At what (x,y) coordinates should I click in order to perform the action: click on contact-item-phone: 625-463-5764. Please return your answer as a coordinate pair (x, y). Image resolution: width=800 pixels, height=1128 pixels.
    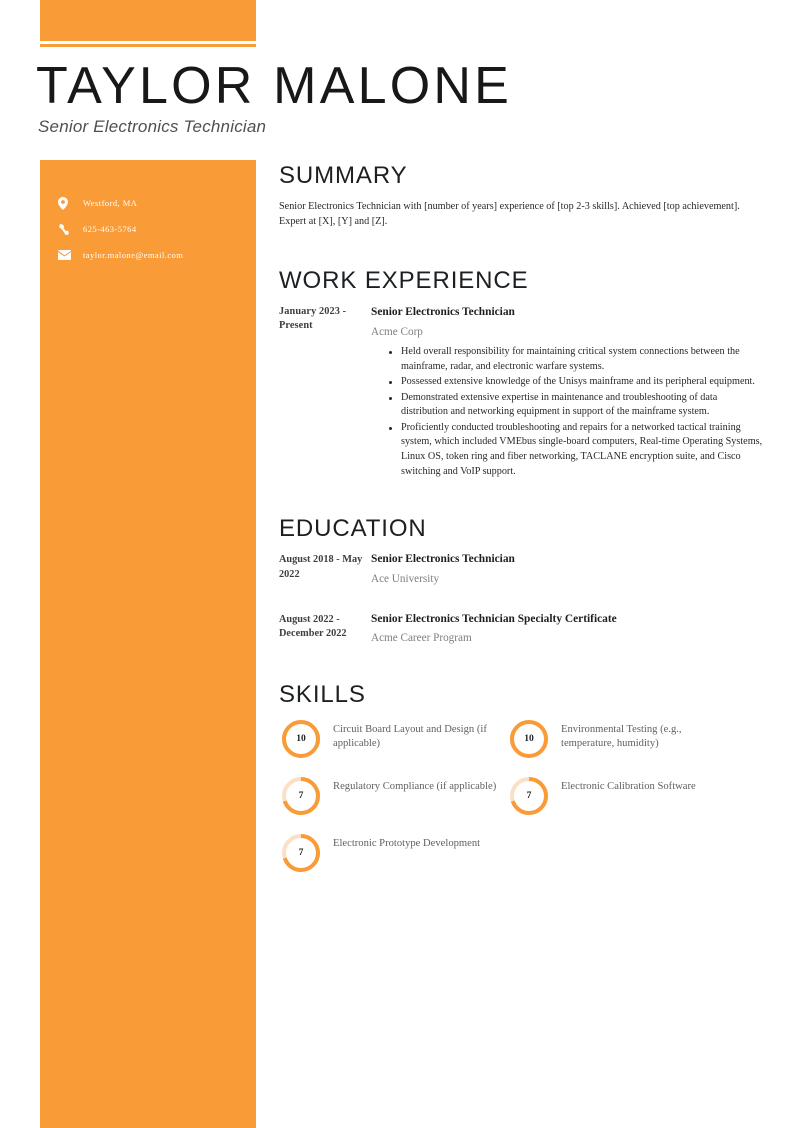
    Looking at the image, I should click on (148, 229).